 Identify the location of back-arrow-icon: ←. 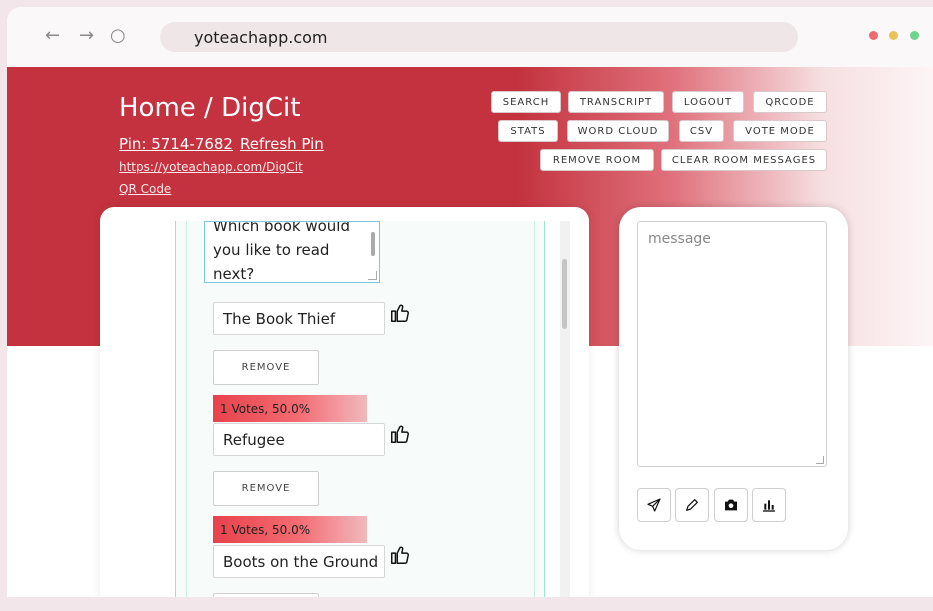
(52, 36).